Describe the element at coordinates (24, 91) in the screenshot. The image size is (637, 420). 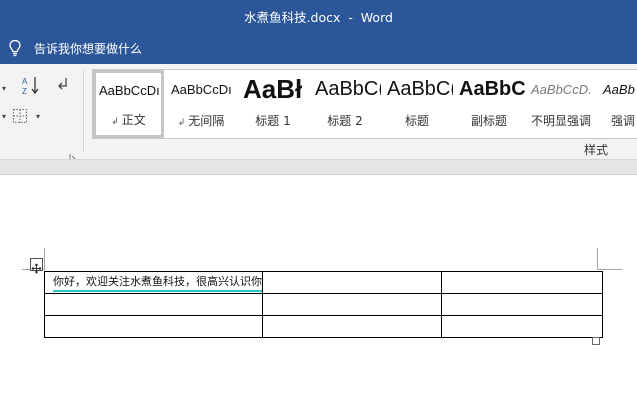
I see `svg-text: Z` at that location.